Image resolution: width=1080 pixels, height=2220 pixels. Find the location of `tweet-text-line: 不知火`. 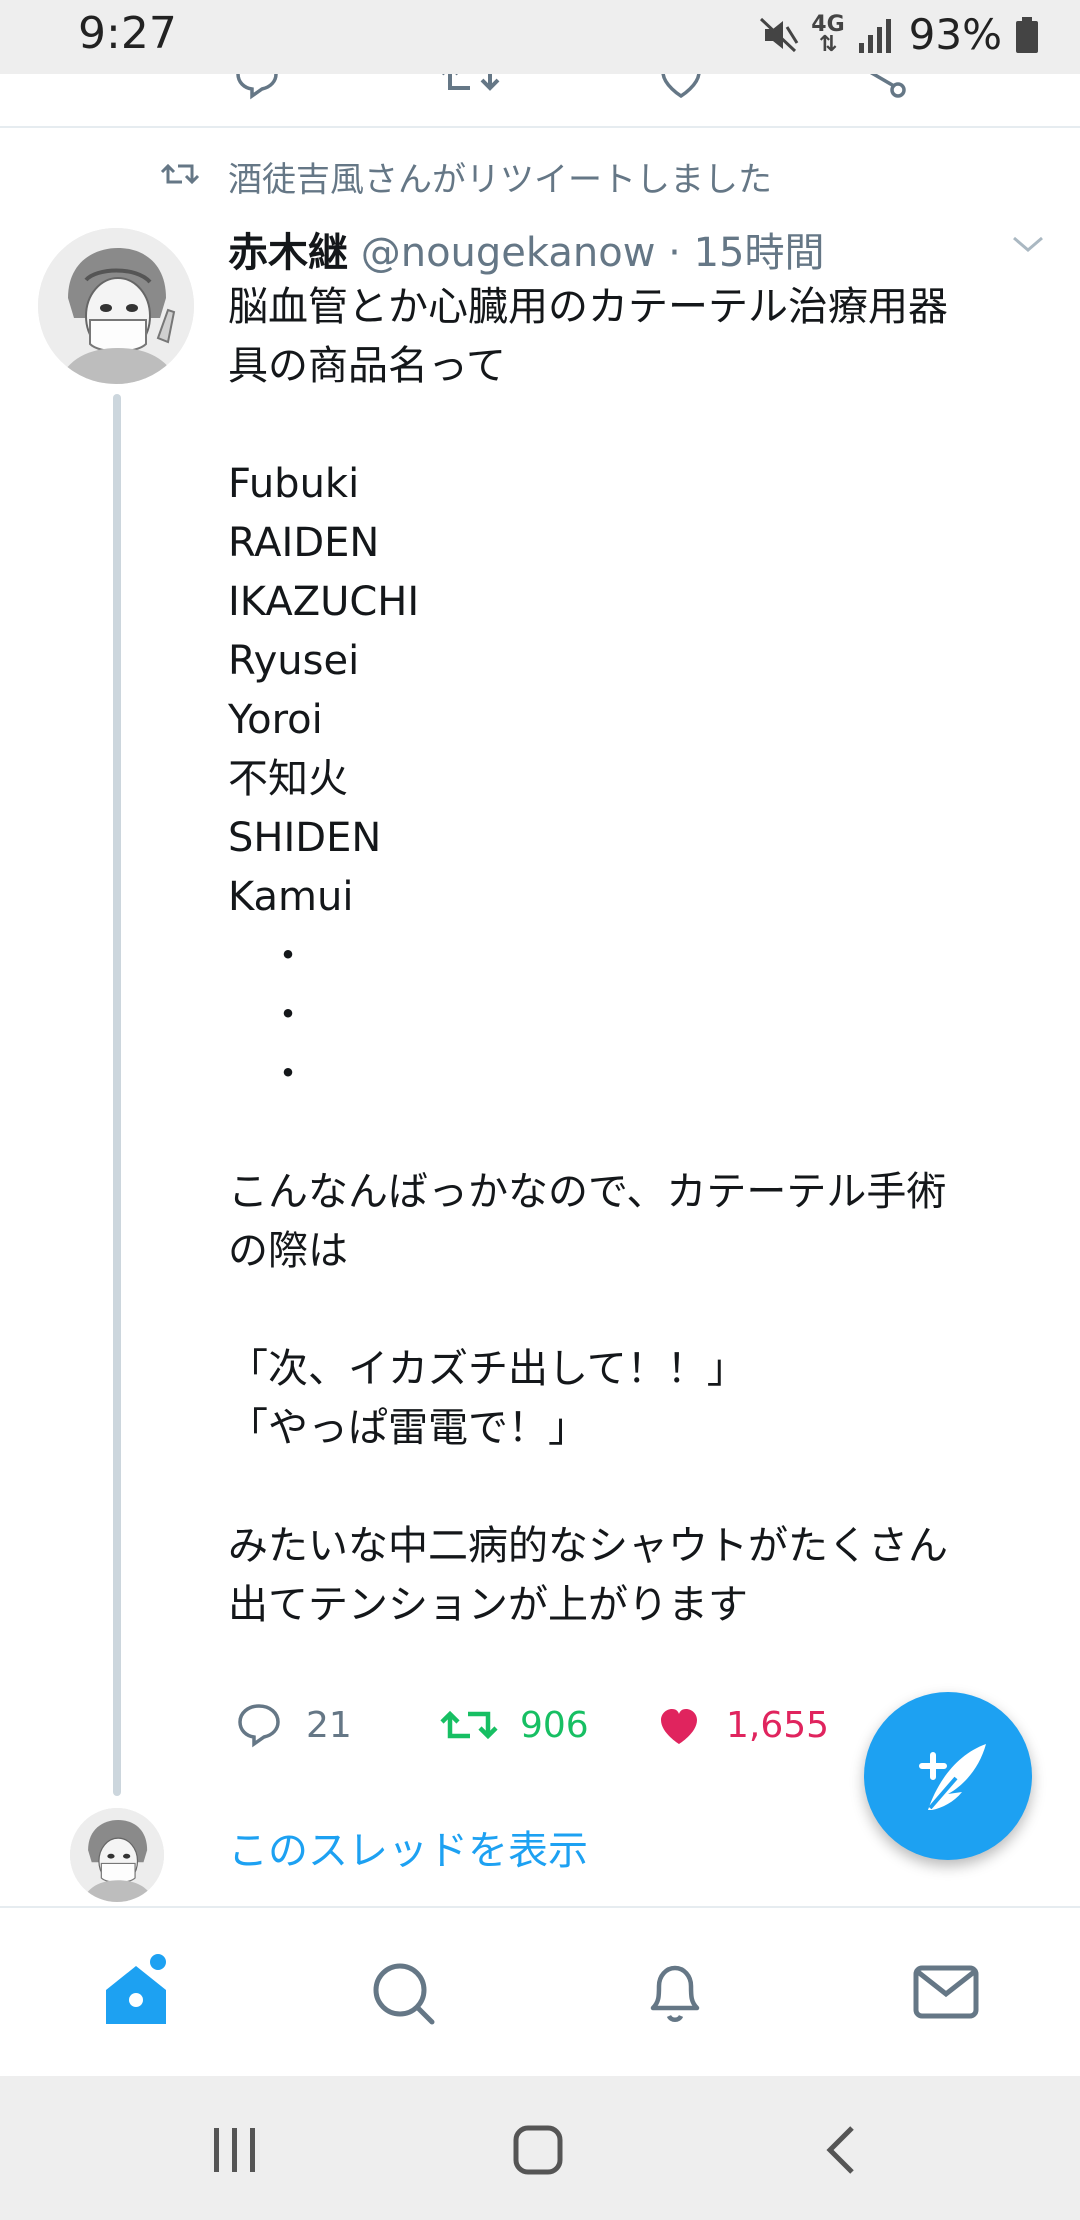

tweet-text-line: 不知火 is located at coordinates (288, 779).